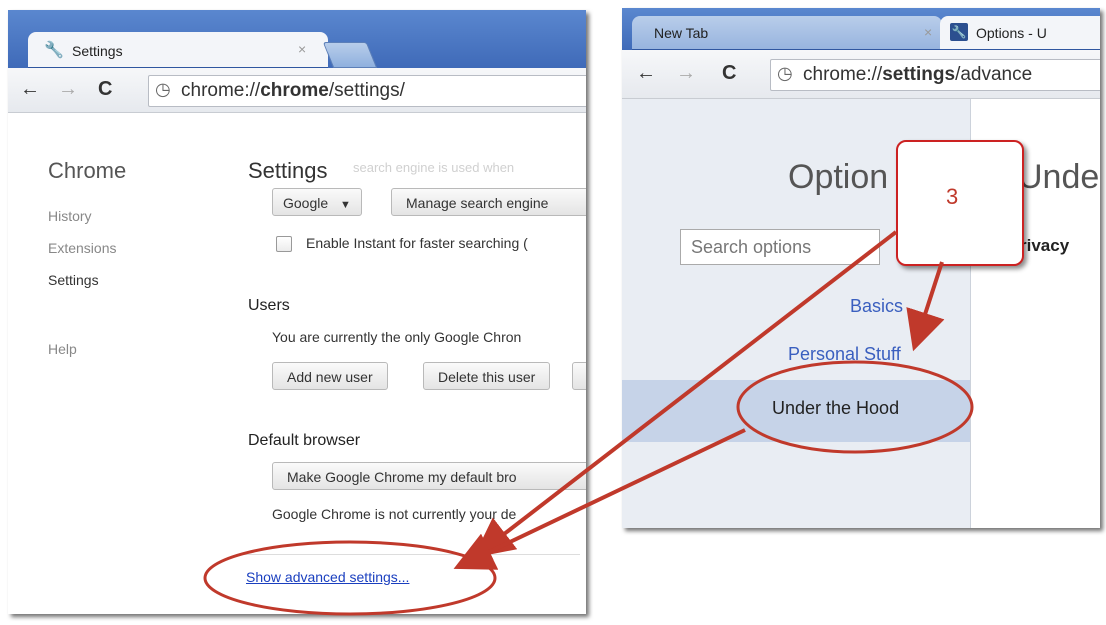 This screenshot has height=625, width=1106. I want to click on arrow-to-under-the-hood, so click(925, 306).